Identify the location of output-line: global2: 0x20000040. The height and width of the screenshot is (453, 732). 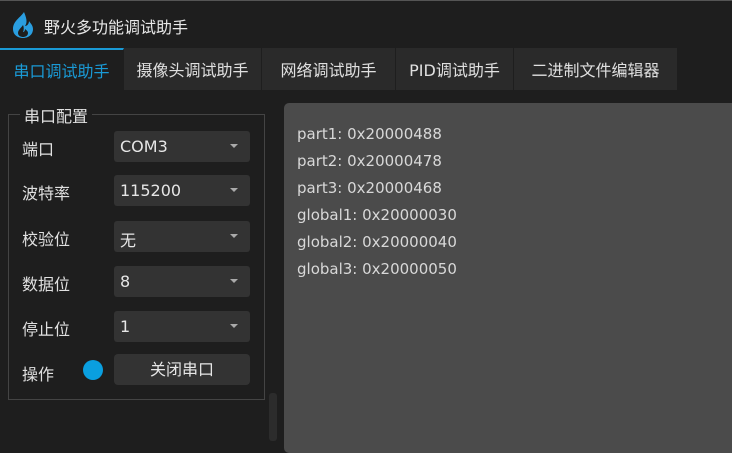
(377, 242).